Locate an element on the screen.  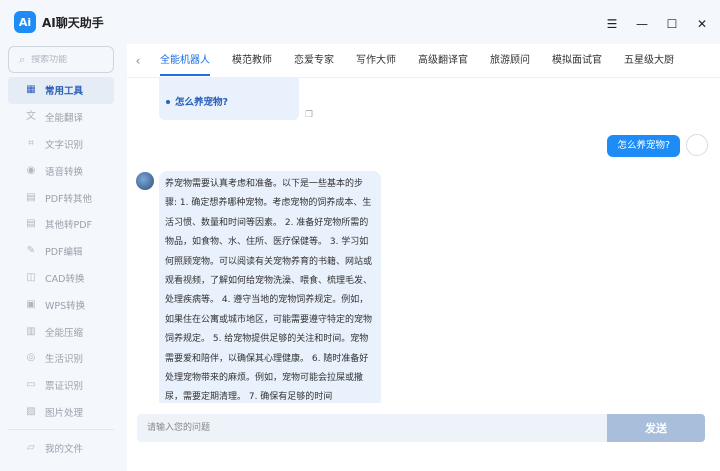
translate-icon: 文 is located at coordinates (31, 117).